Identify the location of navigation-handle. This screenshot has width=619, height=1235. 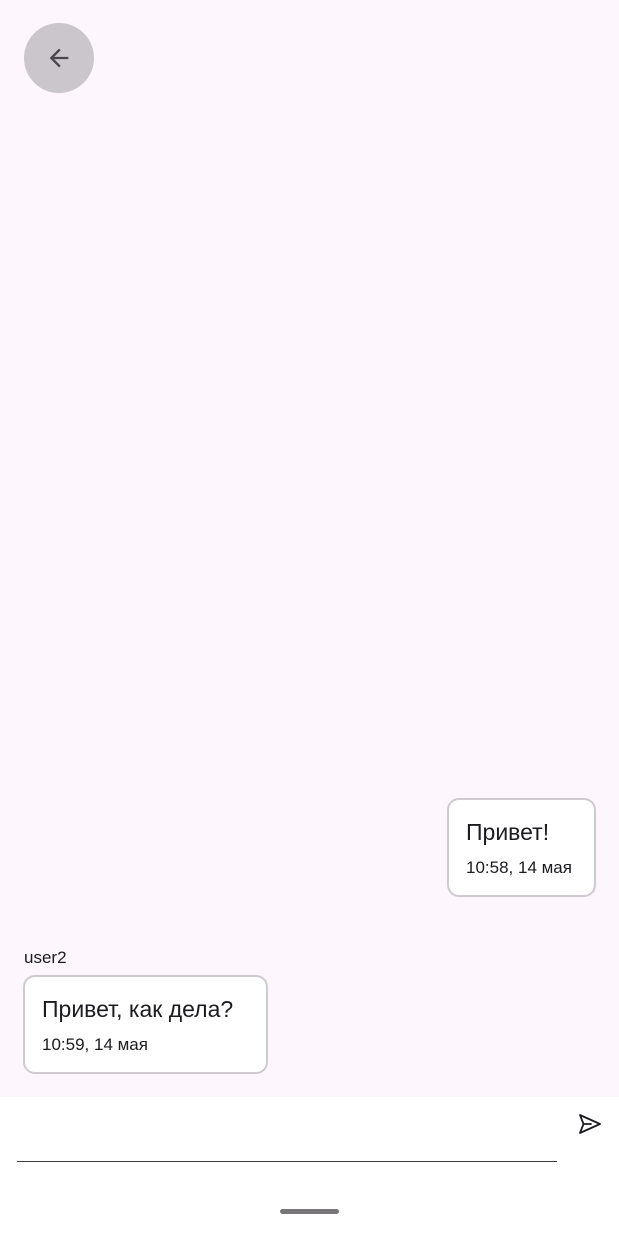
(309, 1211).